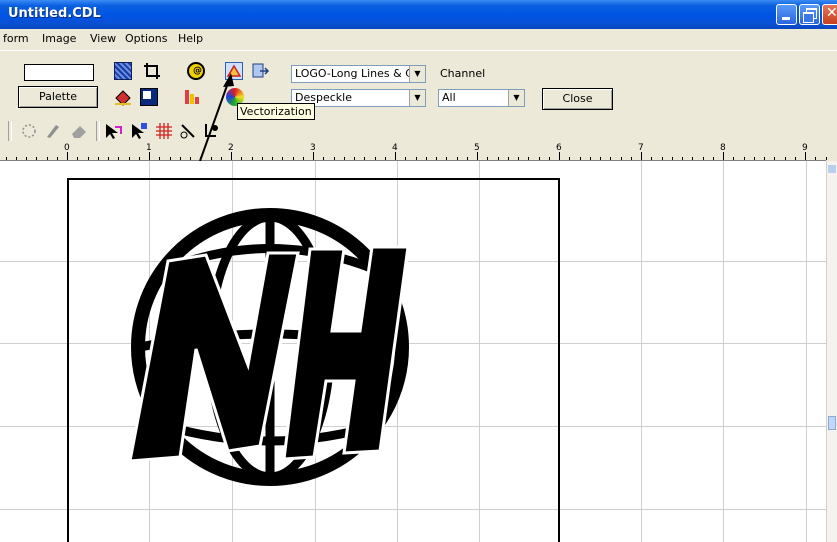 The width and height of the screenshot is (837, 542). What do you see at coordinates (146, 38) in the screenshot?
I see `menu-options: Options` at bounding box center [146, 38].